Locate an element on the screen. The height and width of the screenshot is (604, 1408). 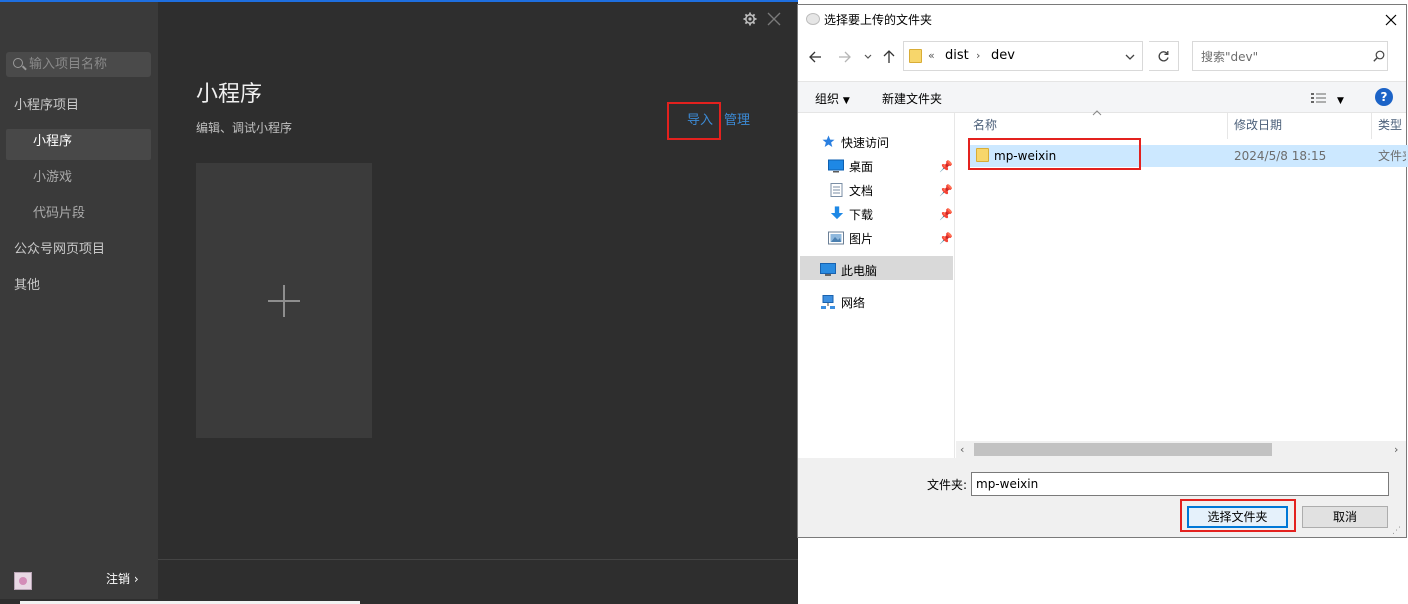
sidebar-active-bg is located at coordinates (78, 144).